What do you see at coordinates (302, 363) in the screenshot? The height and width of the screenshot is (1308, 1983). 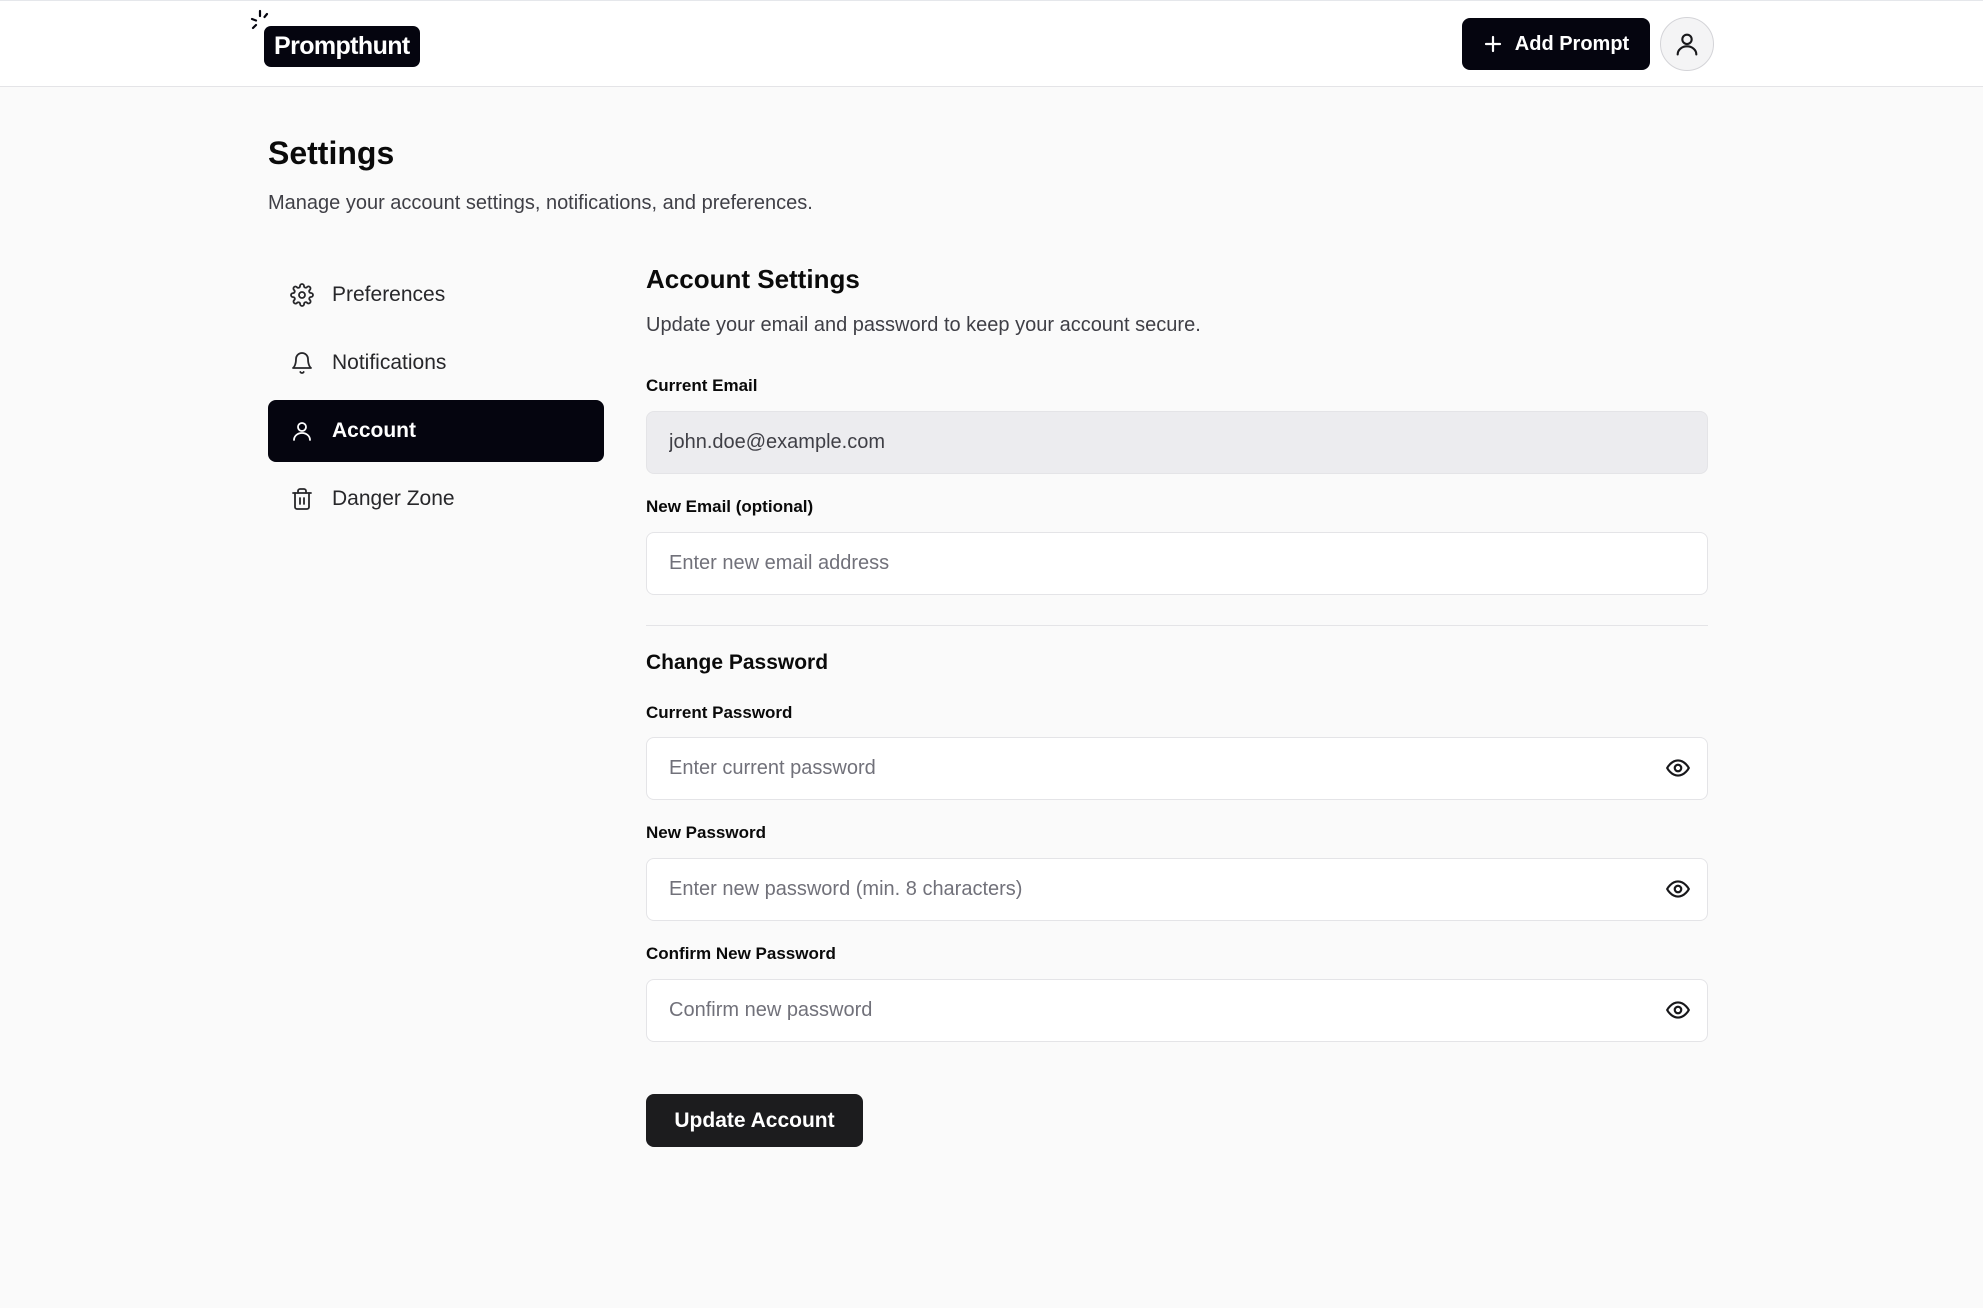 I see `bell-icon` at bounding box center [302, 363].